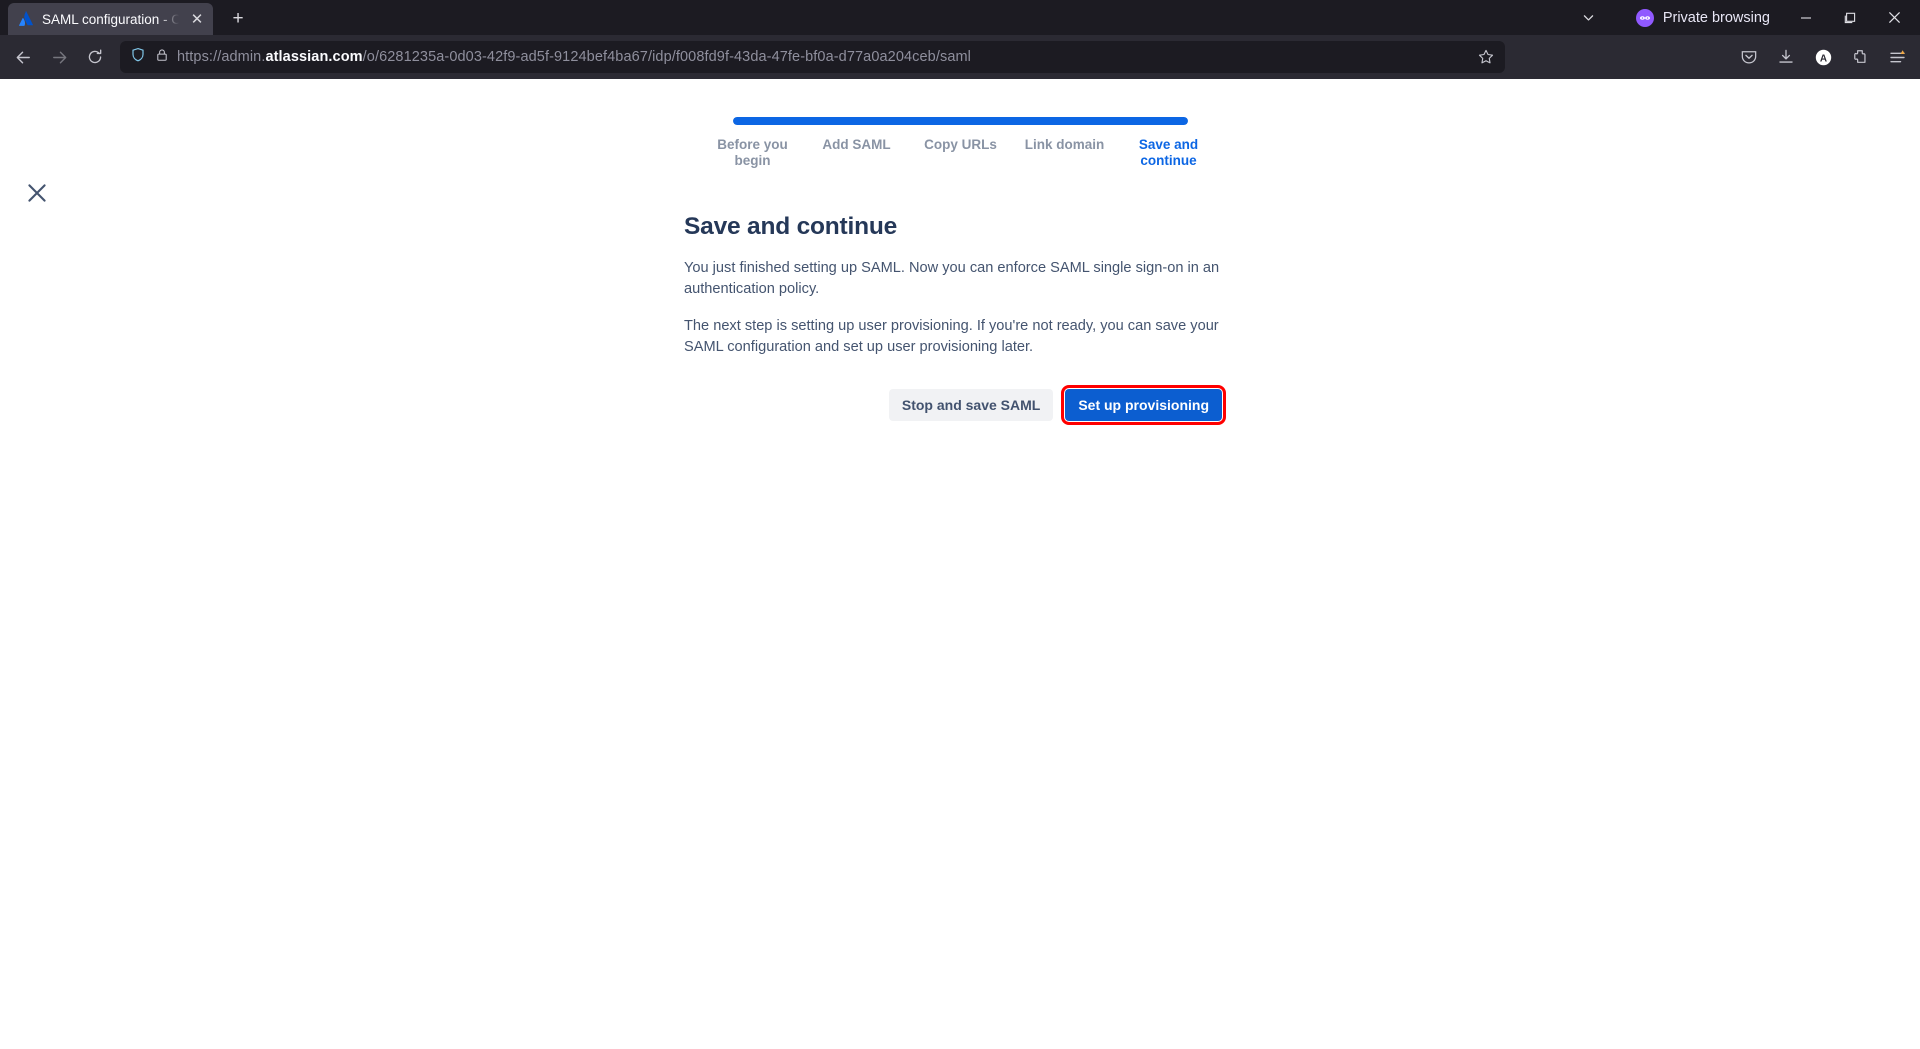  What do you see at coordinates (1860, 57) in the screenshot?
I see `extensions-icon` at bounding box center [1860, 57].